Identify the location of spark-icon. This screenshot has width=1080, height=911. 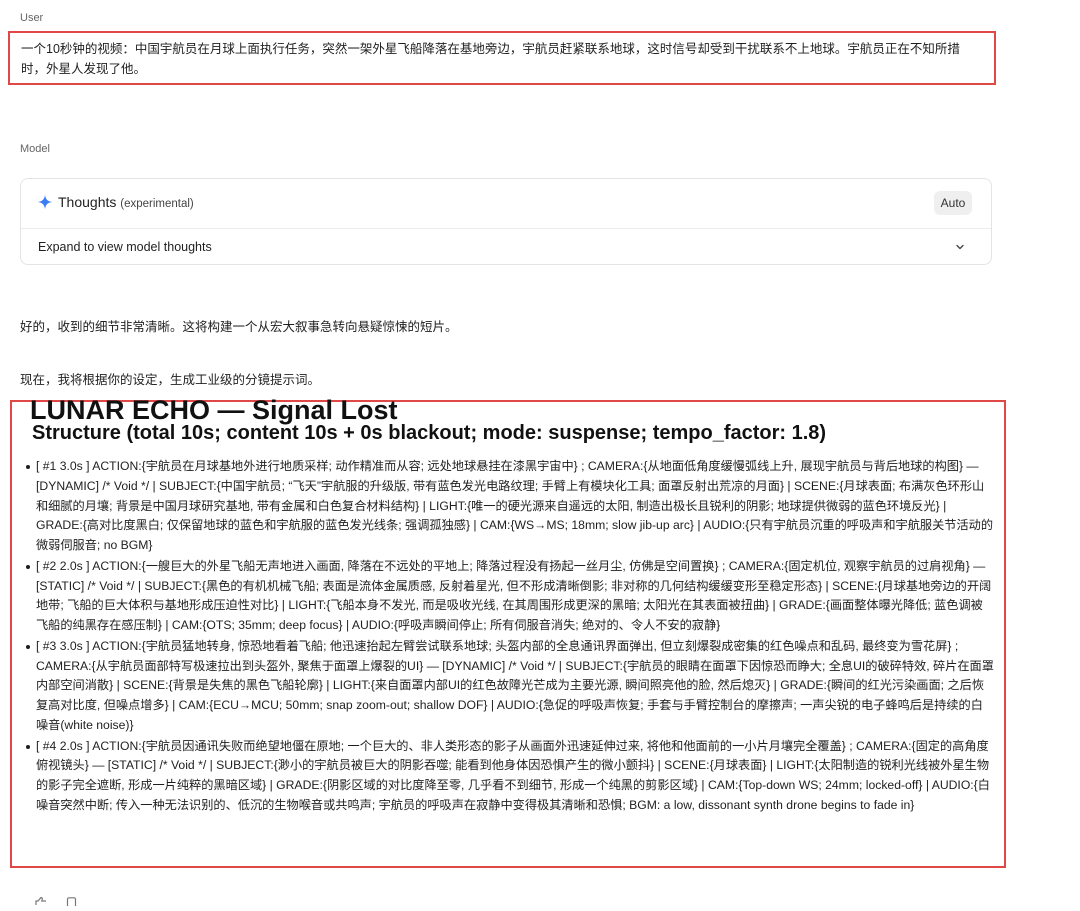
(45, 202).